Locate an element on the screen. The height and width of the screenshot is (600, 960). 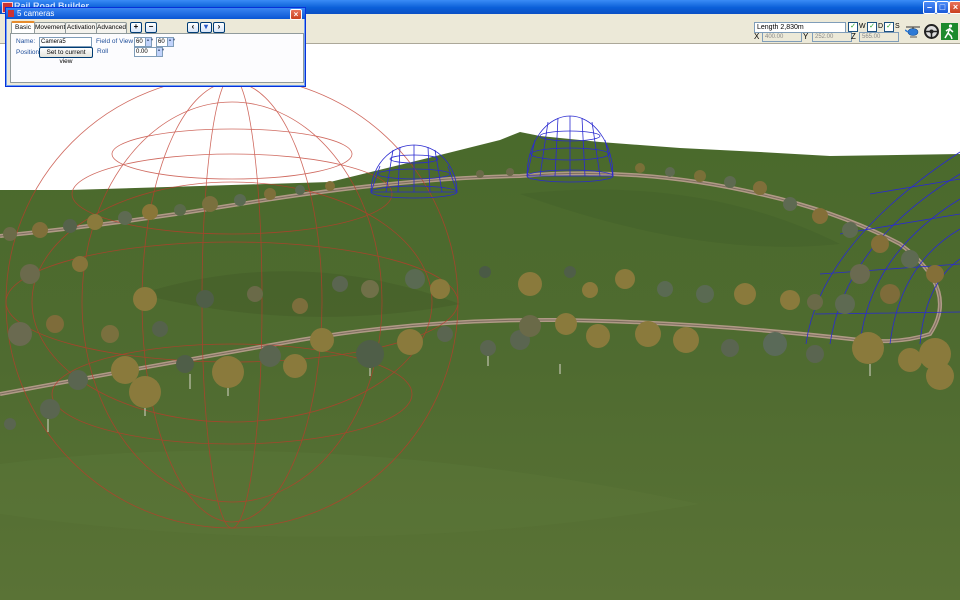
camera-dropdown-button: ▾ is located at coordinates (206, 27).